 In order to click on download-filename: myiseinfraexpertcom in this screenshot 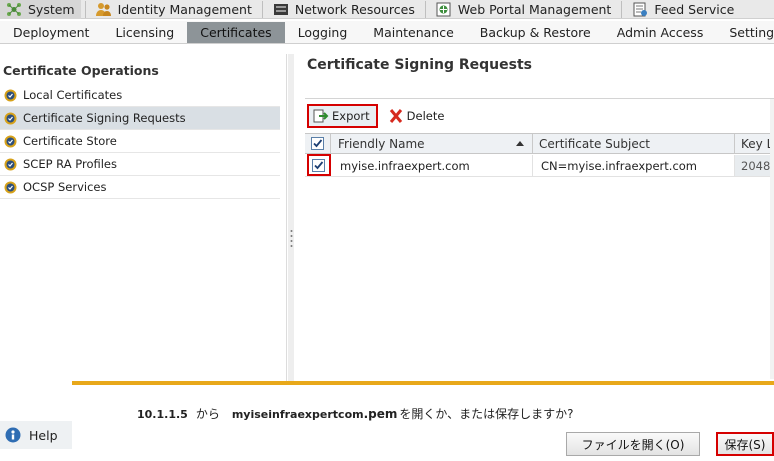, I will do `click(297, 414)`.